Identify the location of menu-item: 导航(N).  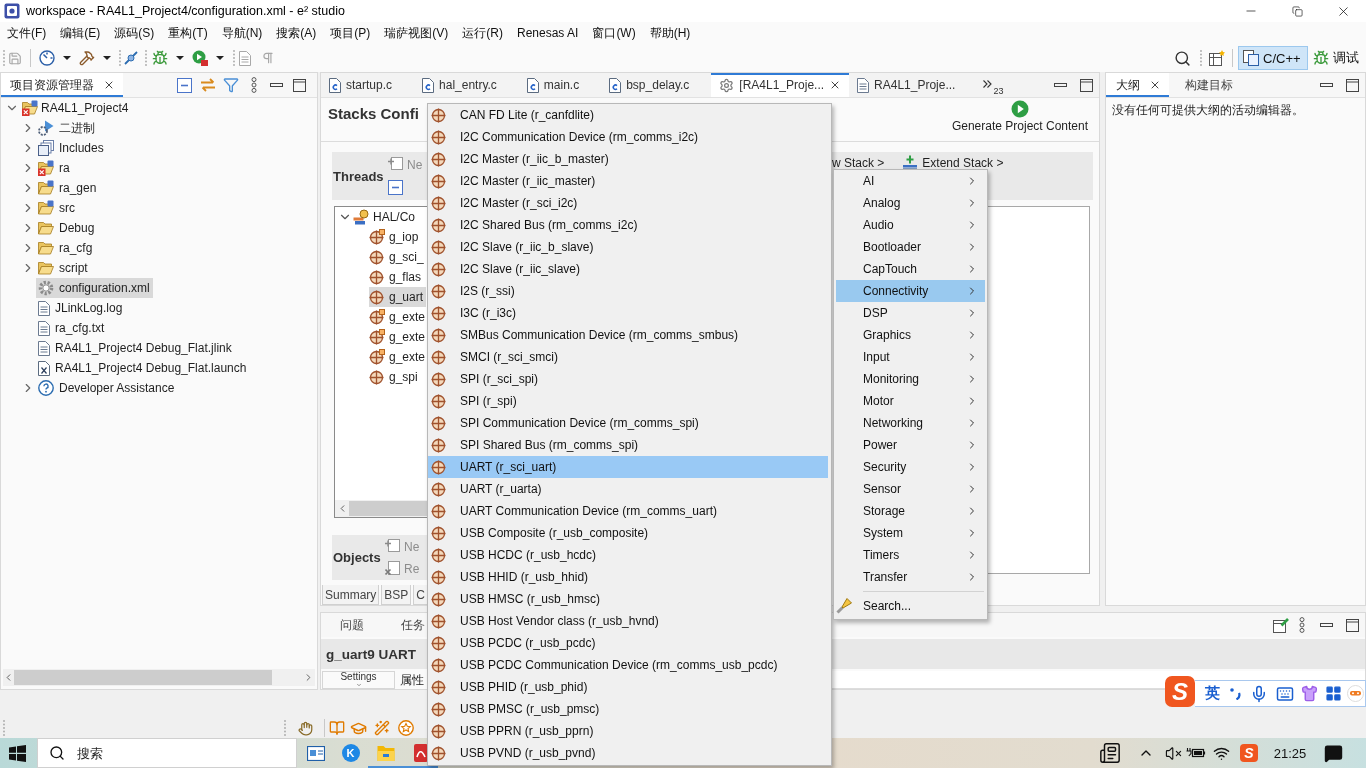
(242, 33).